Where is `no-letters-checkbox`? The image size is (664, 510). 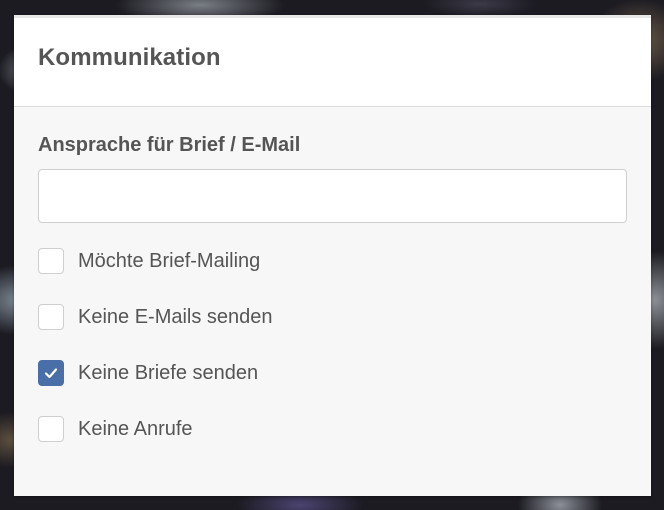 no-letters-checkbox is located at coordinates (51, 373).